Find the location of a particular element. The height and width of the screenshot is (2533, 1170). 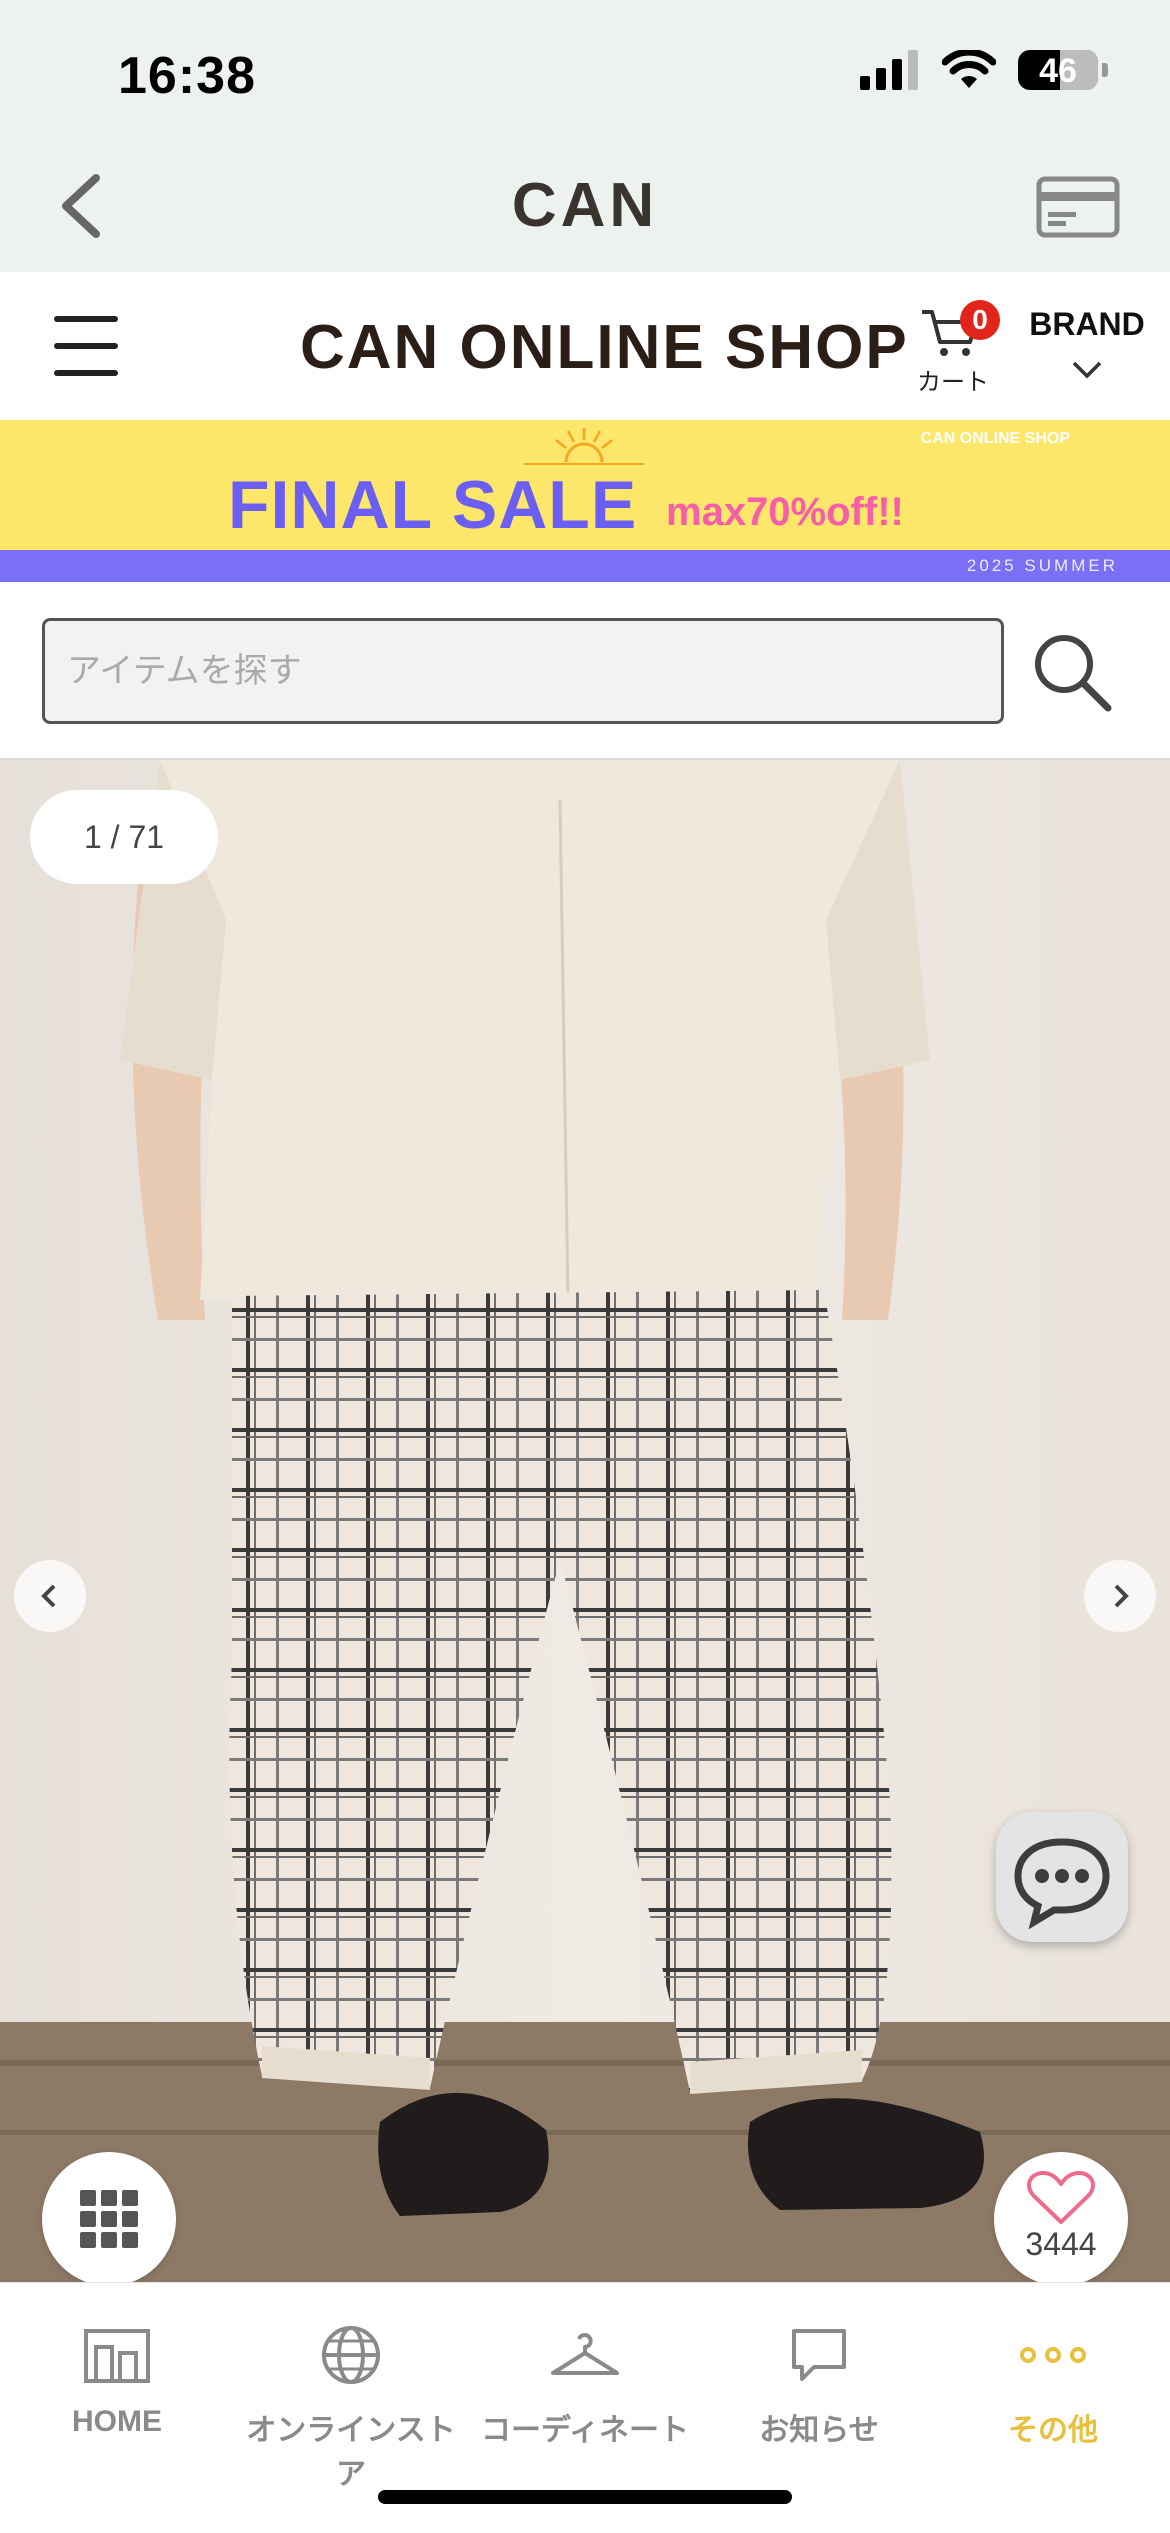

tab-news: お知らせ is located at coordinates (819, 2384).